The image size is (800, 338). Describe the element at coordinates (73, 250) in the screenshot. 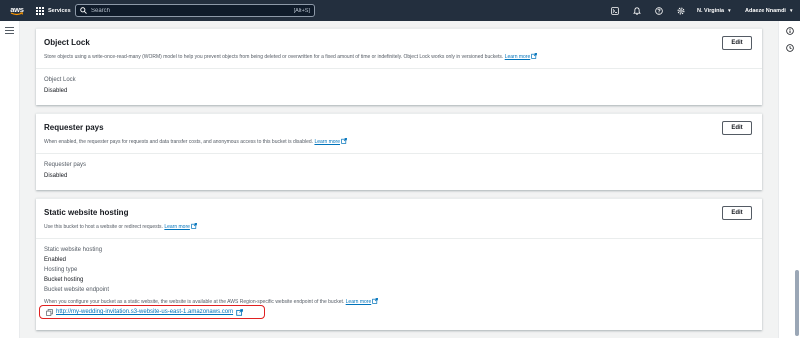

I see `hosting-status-label: Static website hosting` at that location.